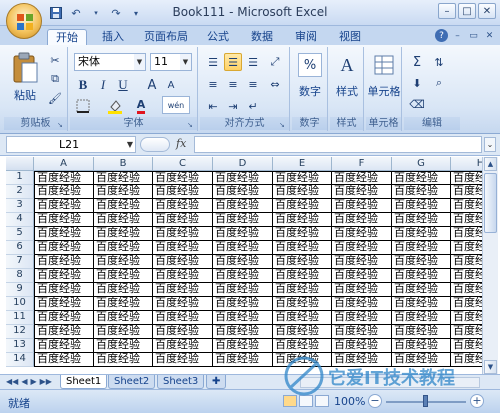  Describe the element at coordinates (84, 382) in the screenshot. I see `sheet-tab-1: Sheet1` at that location.